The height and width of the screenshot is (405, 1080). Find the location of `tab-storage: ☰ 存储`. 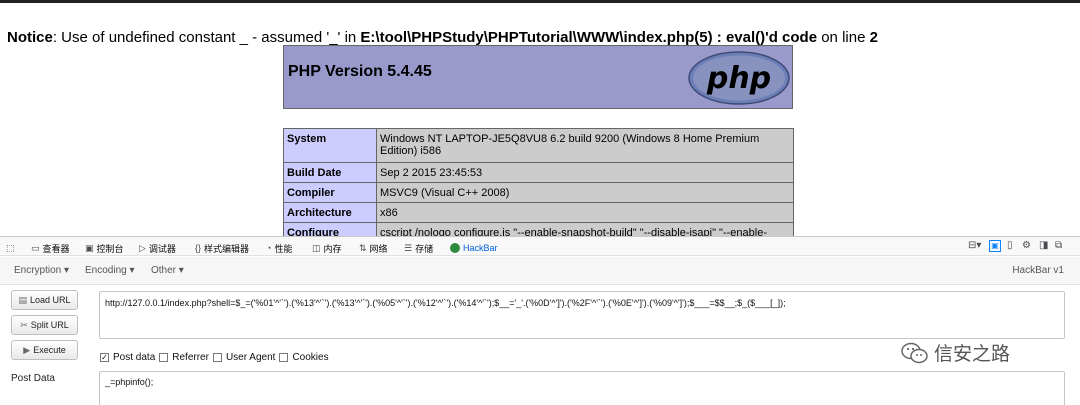

tab-storage: ☰ 存储 is located at coordinates (418, 248).